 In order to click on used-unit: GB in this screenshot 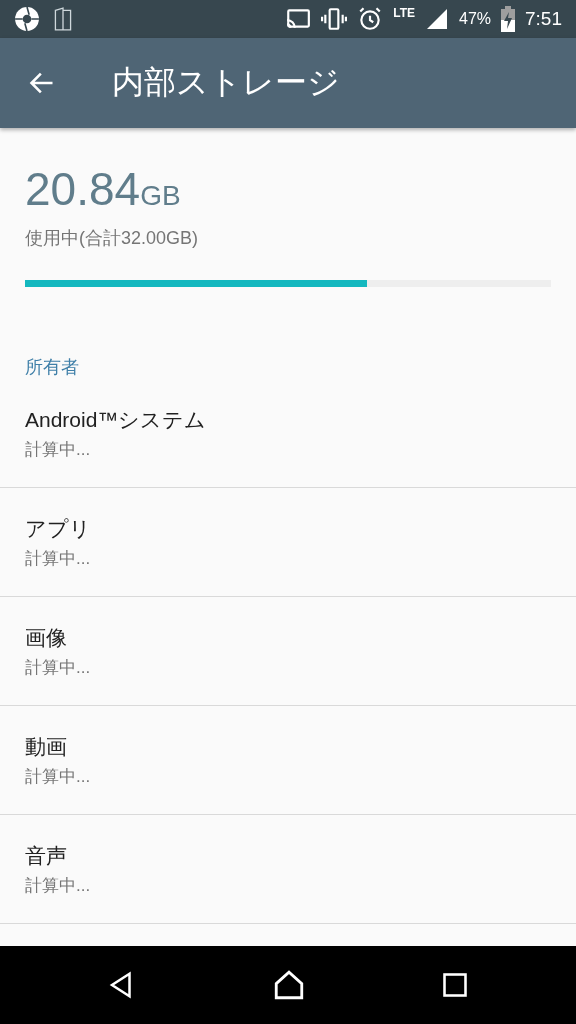, I will do `click(160, 196)`.